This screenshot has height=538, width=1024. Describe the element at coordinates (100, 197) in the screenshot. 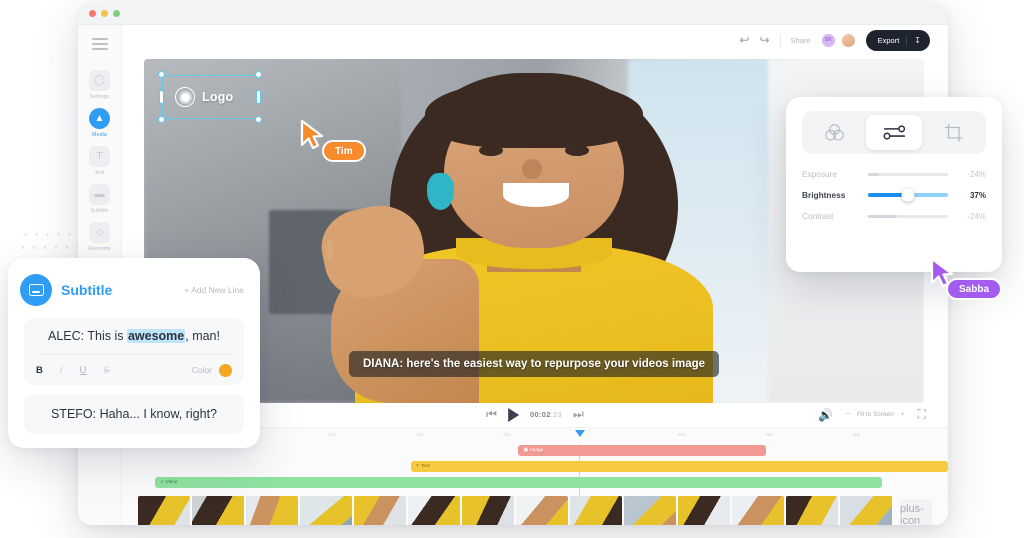

I see `sidebar-item-subtitle: ▬ Subtitle` at that location.